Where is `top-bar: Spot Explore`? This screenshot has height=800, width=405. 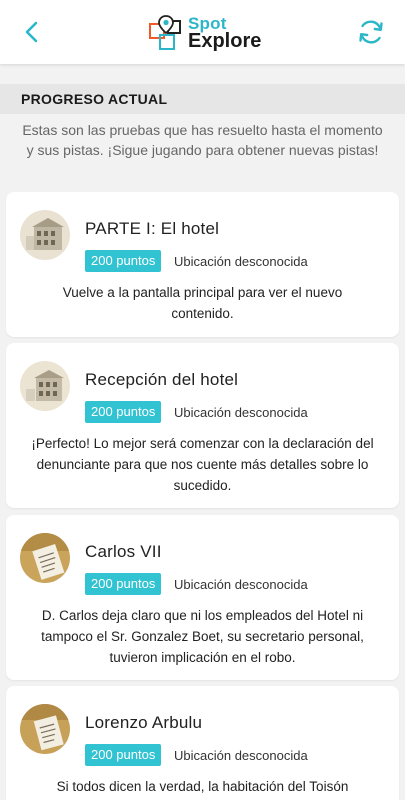 top-bar: Spot Explore is located at coordinates (202, 32).